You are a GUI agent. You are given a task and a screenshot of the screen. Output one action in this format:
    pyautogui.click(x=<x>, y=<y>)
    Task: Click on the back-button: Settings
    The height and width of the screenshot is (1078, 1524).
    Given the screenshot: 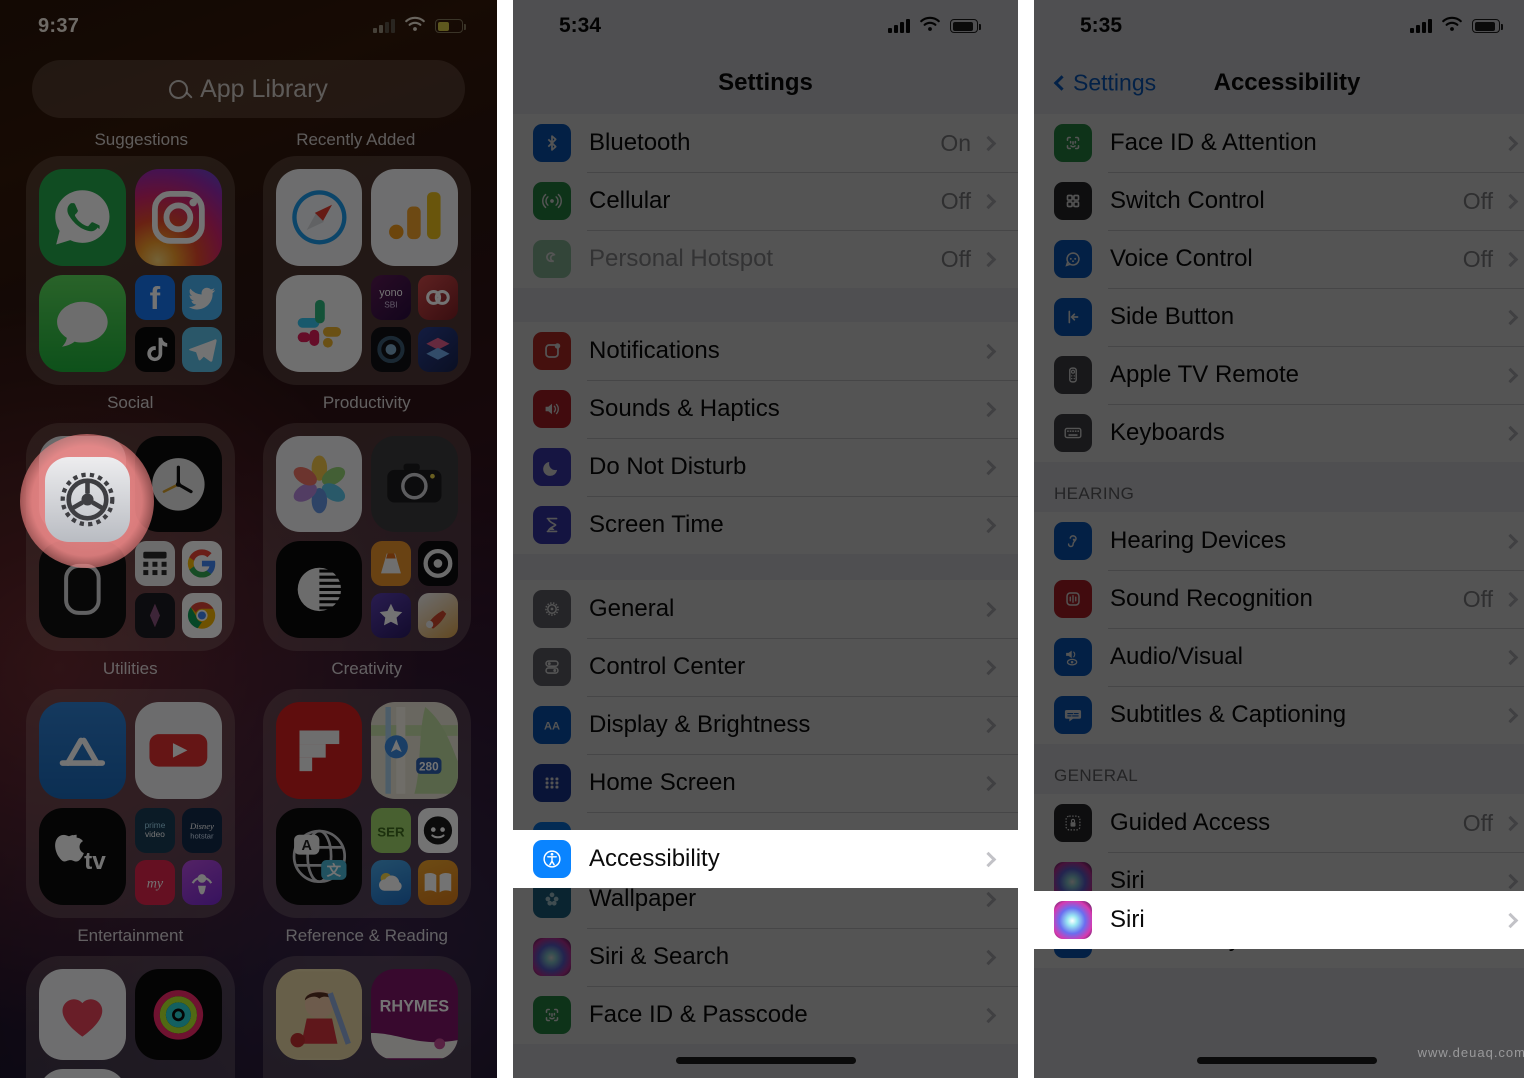 What is the action you would take?
    pyautogui.click(x=1105, y=83)
    